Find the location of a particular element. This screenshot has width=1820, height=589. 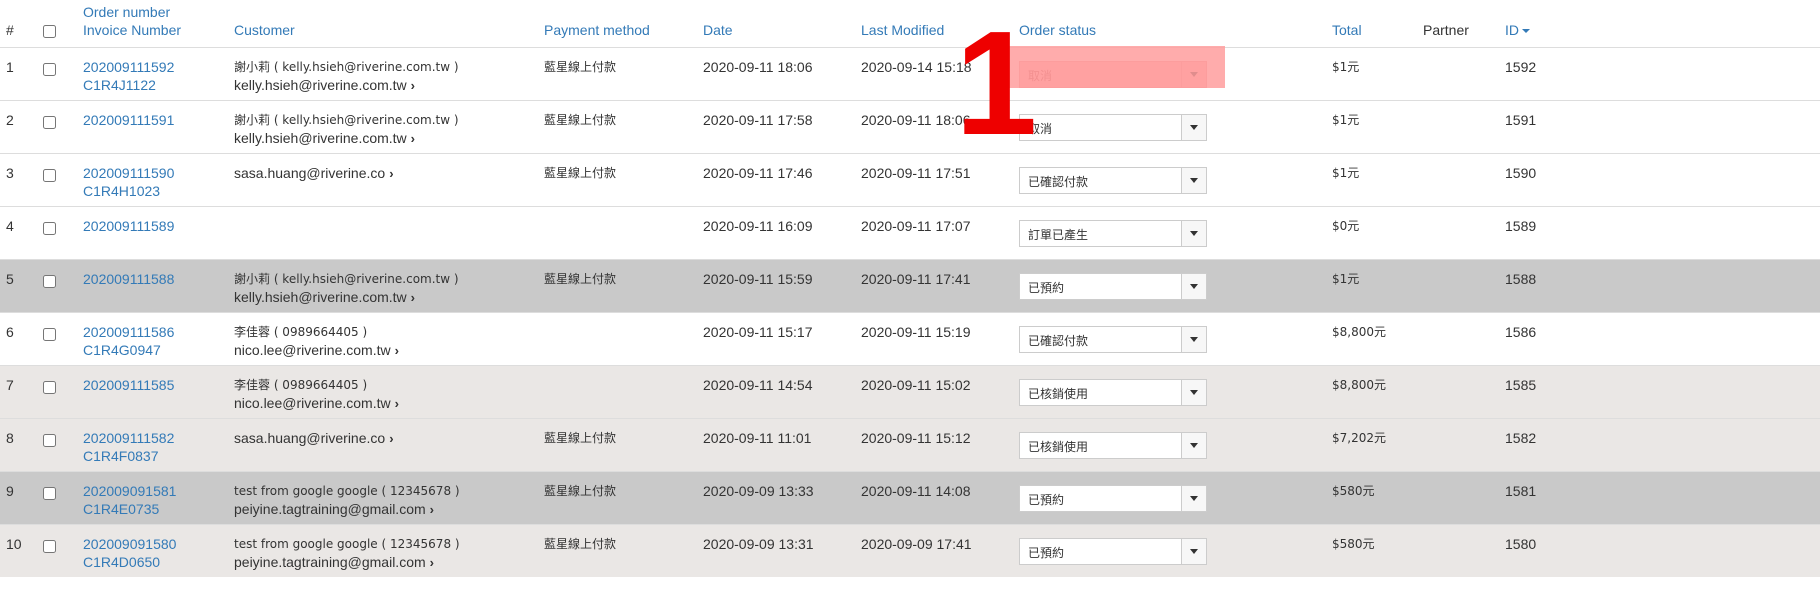

invoice-number-header-label: Invoice Number is located at coordinates (158, 30).